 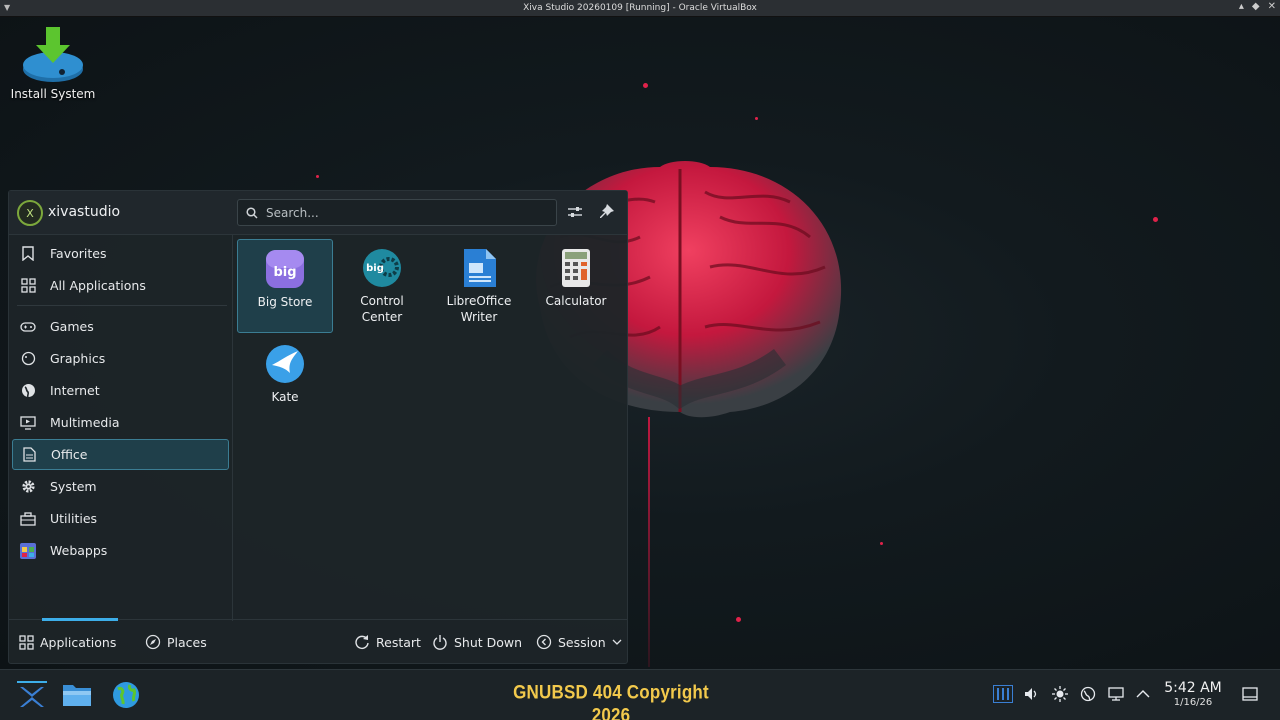 I want to click on category-system: System, so click(x=120, y=486).